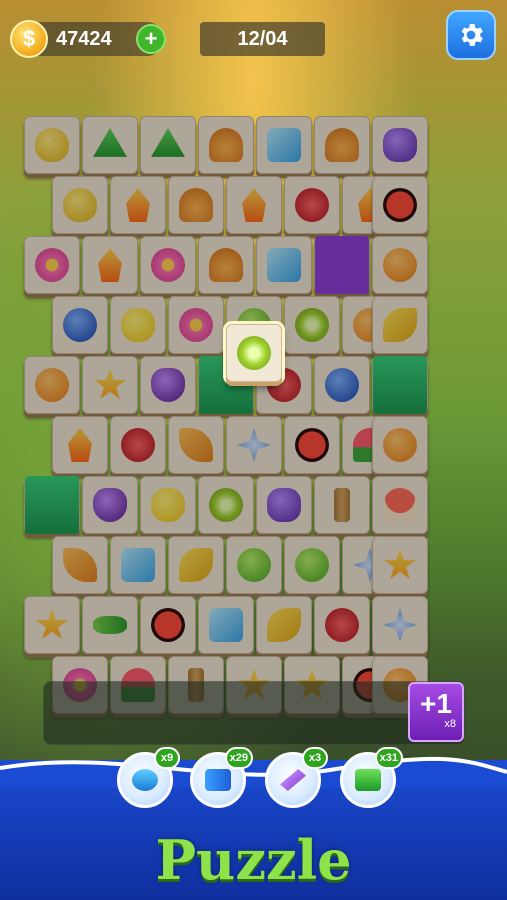 This screenshot has height=900, width=507. What do you see at coordinates (342, 505) in the screenshot?
I see `tile-bamboo` at bounding box center [342, 505].